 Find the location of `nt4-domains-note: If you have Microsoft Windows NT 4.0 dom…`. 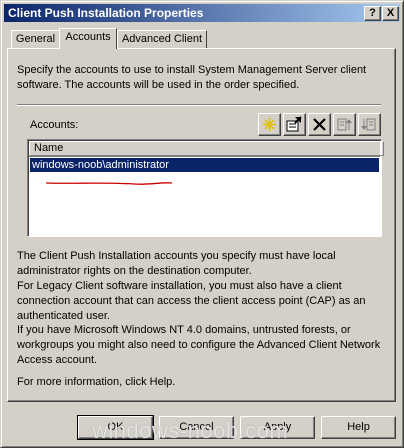

nt4-domains-note: If you have Microsoft Windows NT 4.0 dom… is located at coordinates (199, 345).